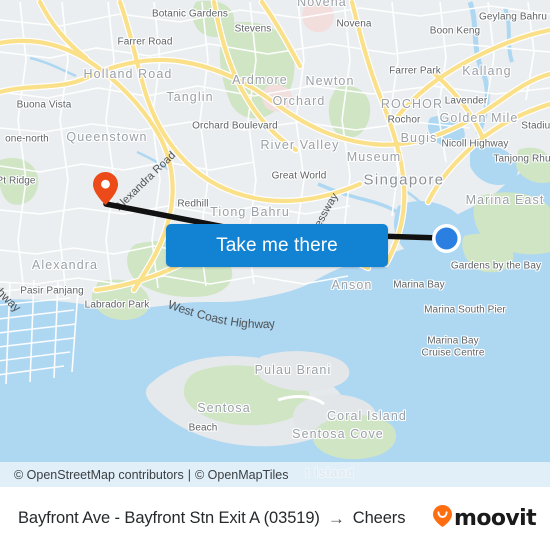  Describe the element at coordinates (105, 188) in the screenshot. I see `origin-map-pin-icon` at that location.